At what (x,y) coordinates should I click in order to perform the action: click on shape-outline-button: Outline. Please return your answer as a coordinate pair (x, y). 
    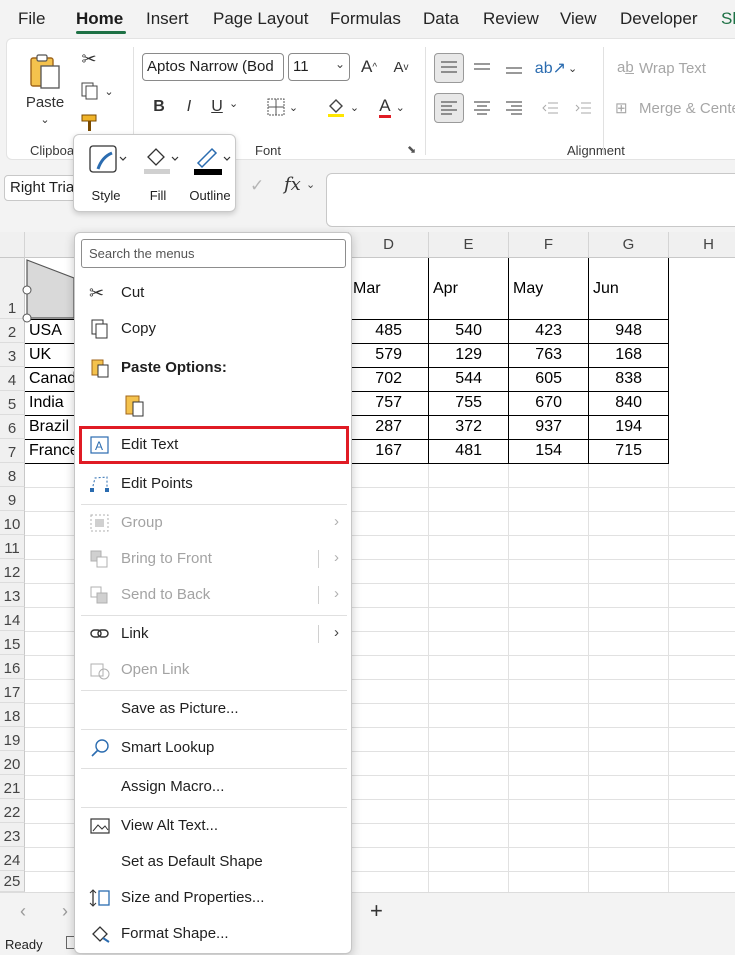
    Looking at the image, I should click on (210, 174).